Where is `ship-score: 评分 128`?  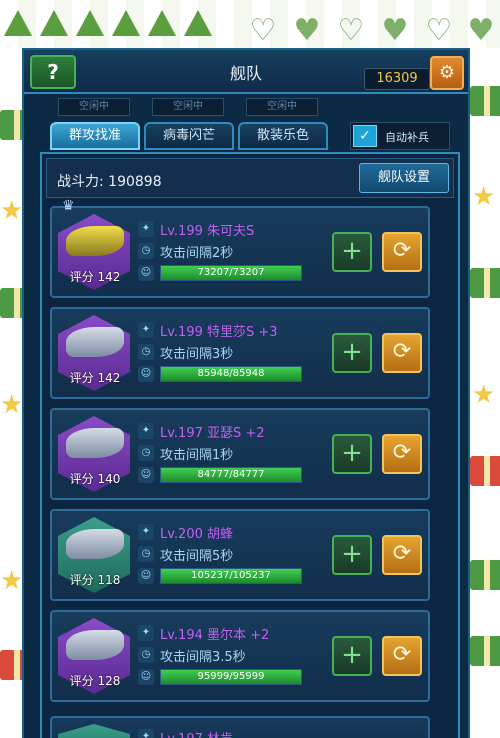 ship-score: 评分 128 is located at coordinates (95, 681).